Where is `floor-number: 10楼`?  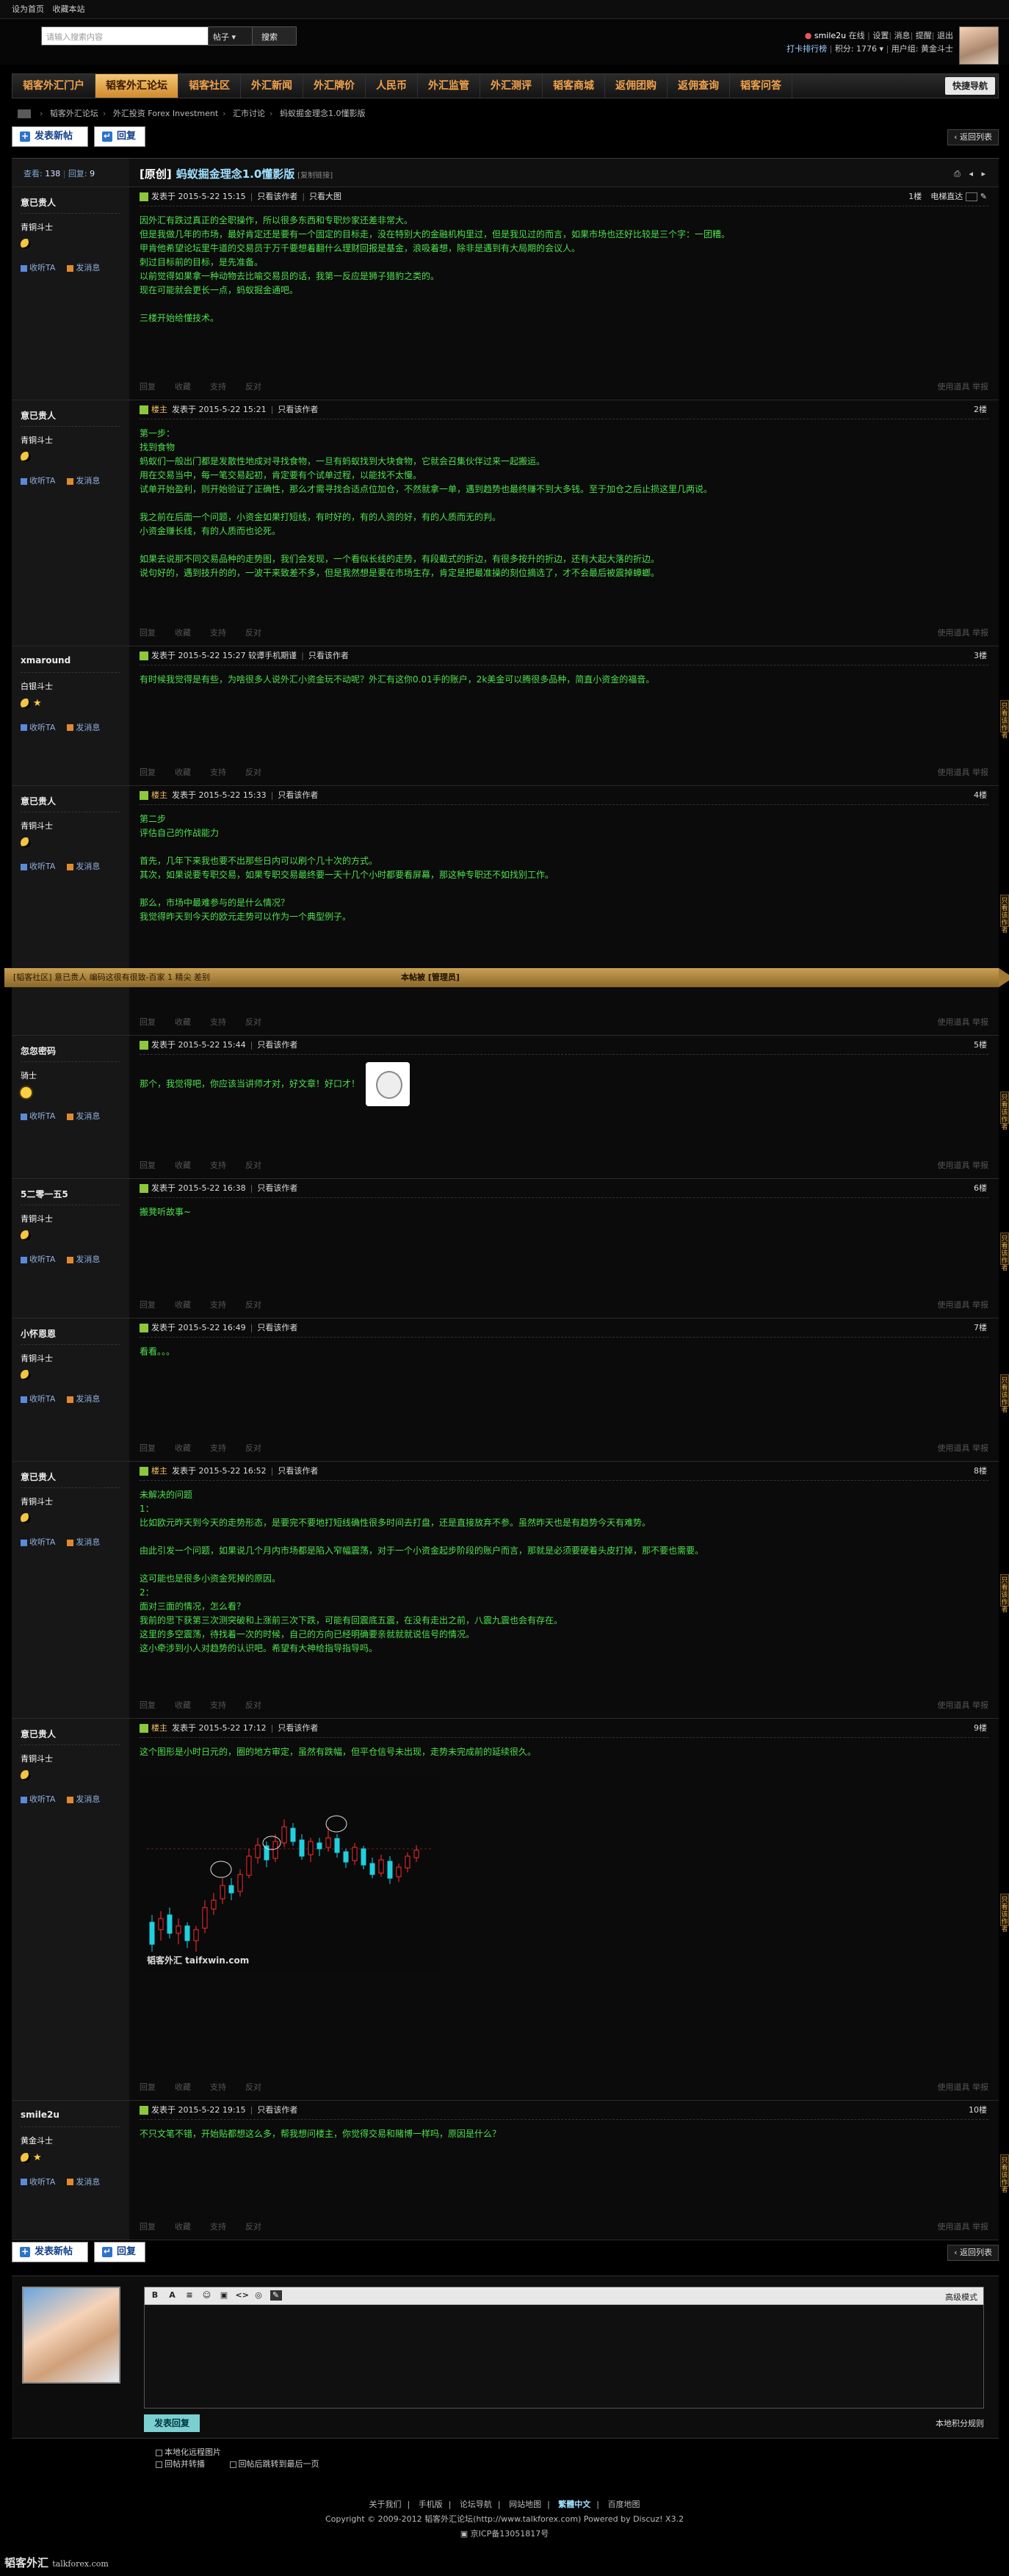 floor-number: 10楼 is located at coordinates (978, 2111).